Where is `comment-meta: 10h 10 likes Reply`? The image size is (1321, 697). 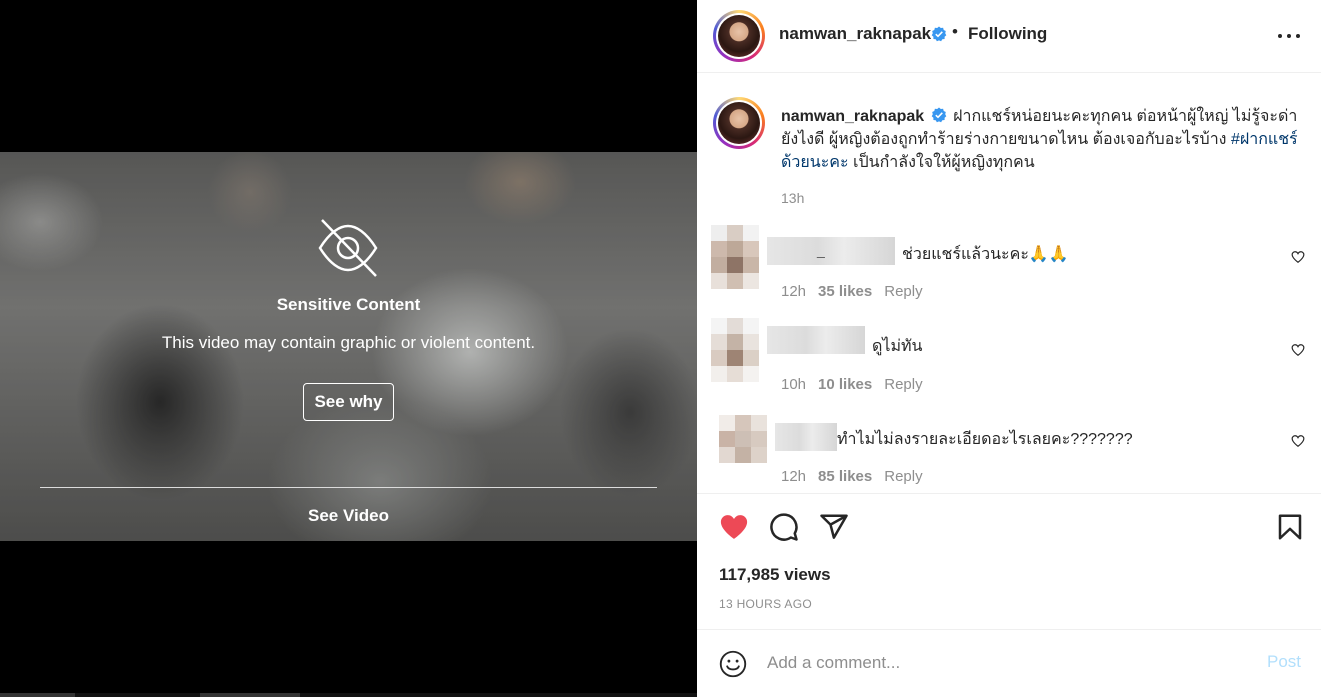 comment-meta: 10h 10 likes Reply is located at coordinates (852, 384).